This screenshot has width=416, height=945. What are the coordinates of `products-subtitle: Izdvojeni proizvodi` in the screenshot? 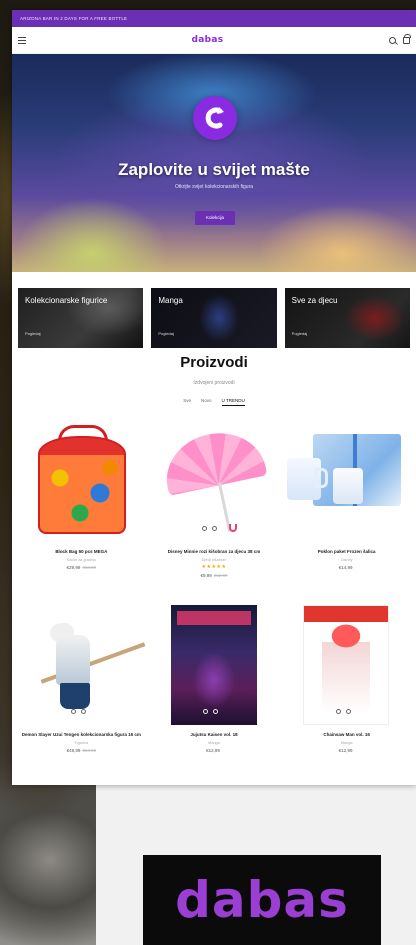 It's located at (214, 383).